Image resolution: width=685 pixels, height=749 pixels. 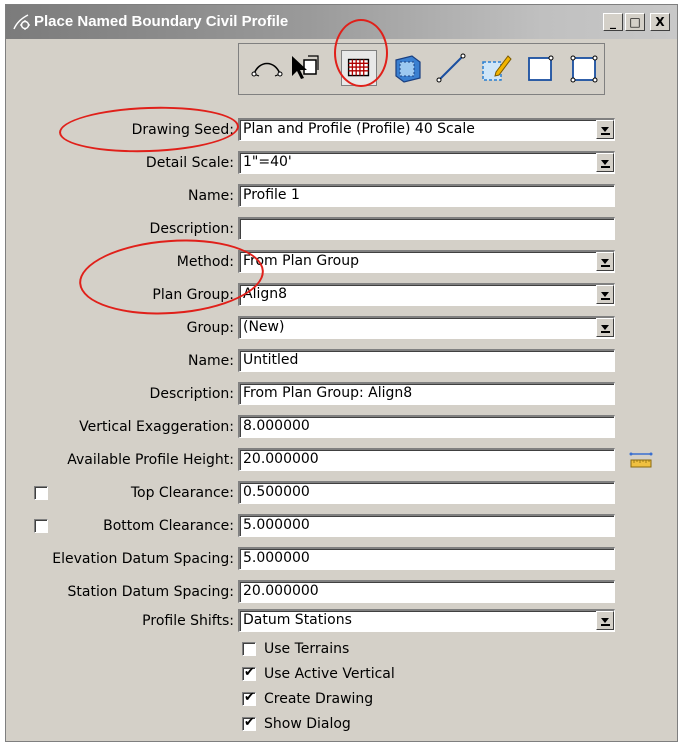 I want to click on description-label: Description:, so click(x=191, y=229).